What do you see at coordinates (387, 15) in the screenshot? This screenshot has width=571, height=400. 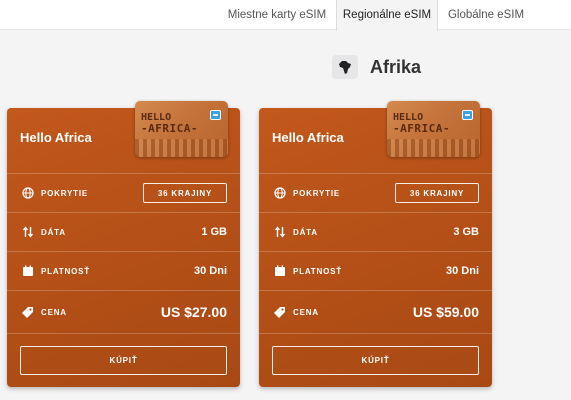 I see `tab-regional-esim: Regionálne eSIM` at bounding box center [387, 15].